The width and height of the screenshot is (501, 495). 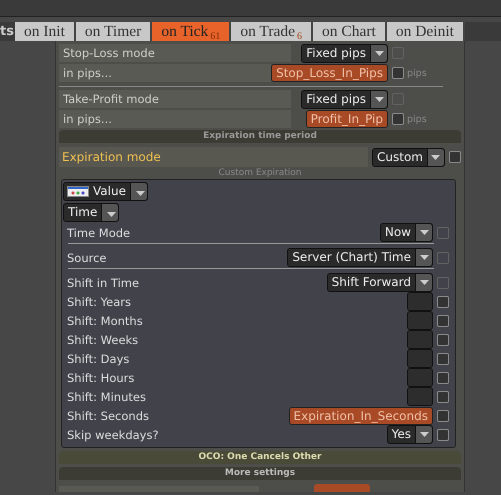 I want to click on setting-label: Stop-Loss mode, so click(x=175, y=53).